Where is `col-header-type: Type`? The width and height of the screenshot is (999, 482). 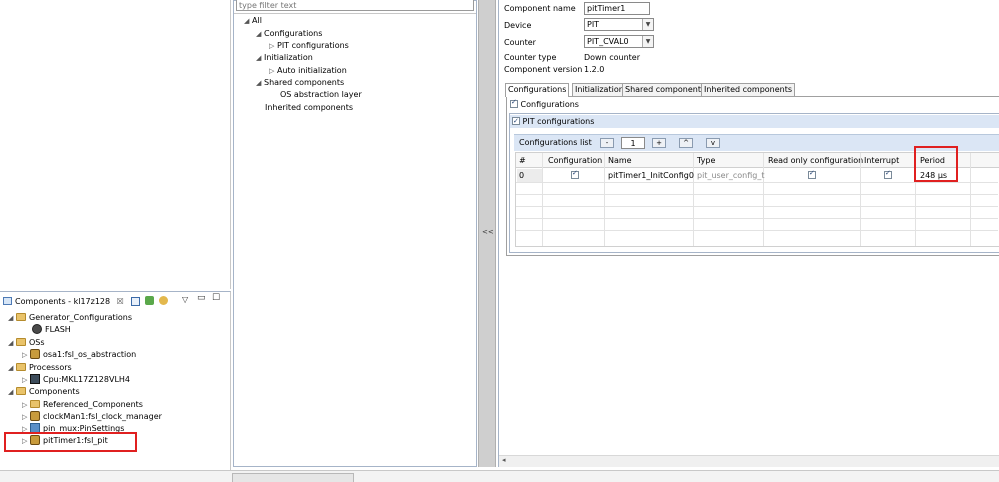 col-header-type: Type is located at coordinates (706, 160).